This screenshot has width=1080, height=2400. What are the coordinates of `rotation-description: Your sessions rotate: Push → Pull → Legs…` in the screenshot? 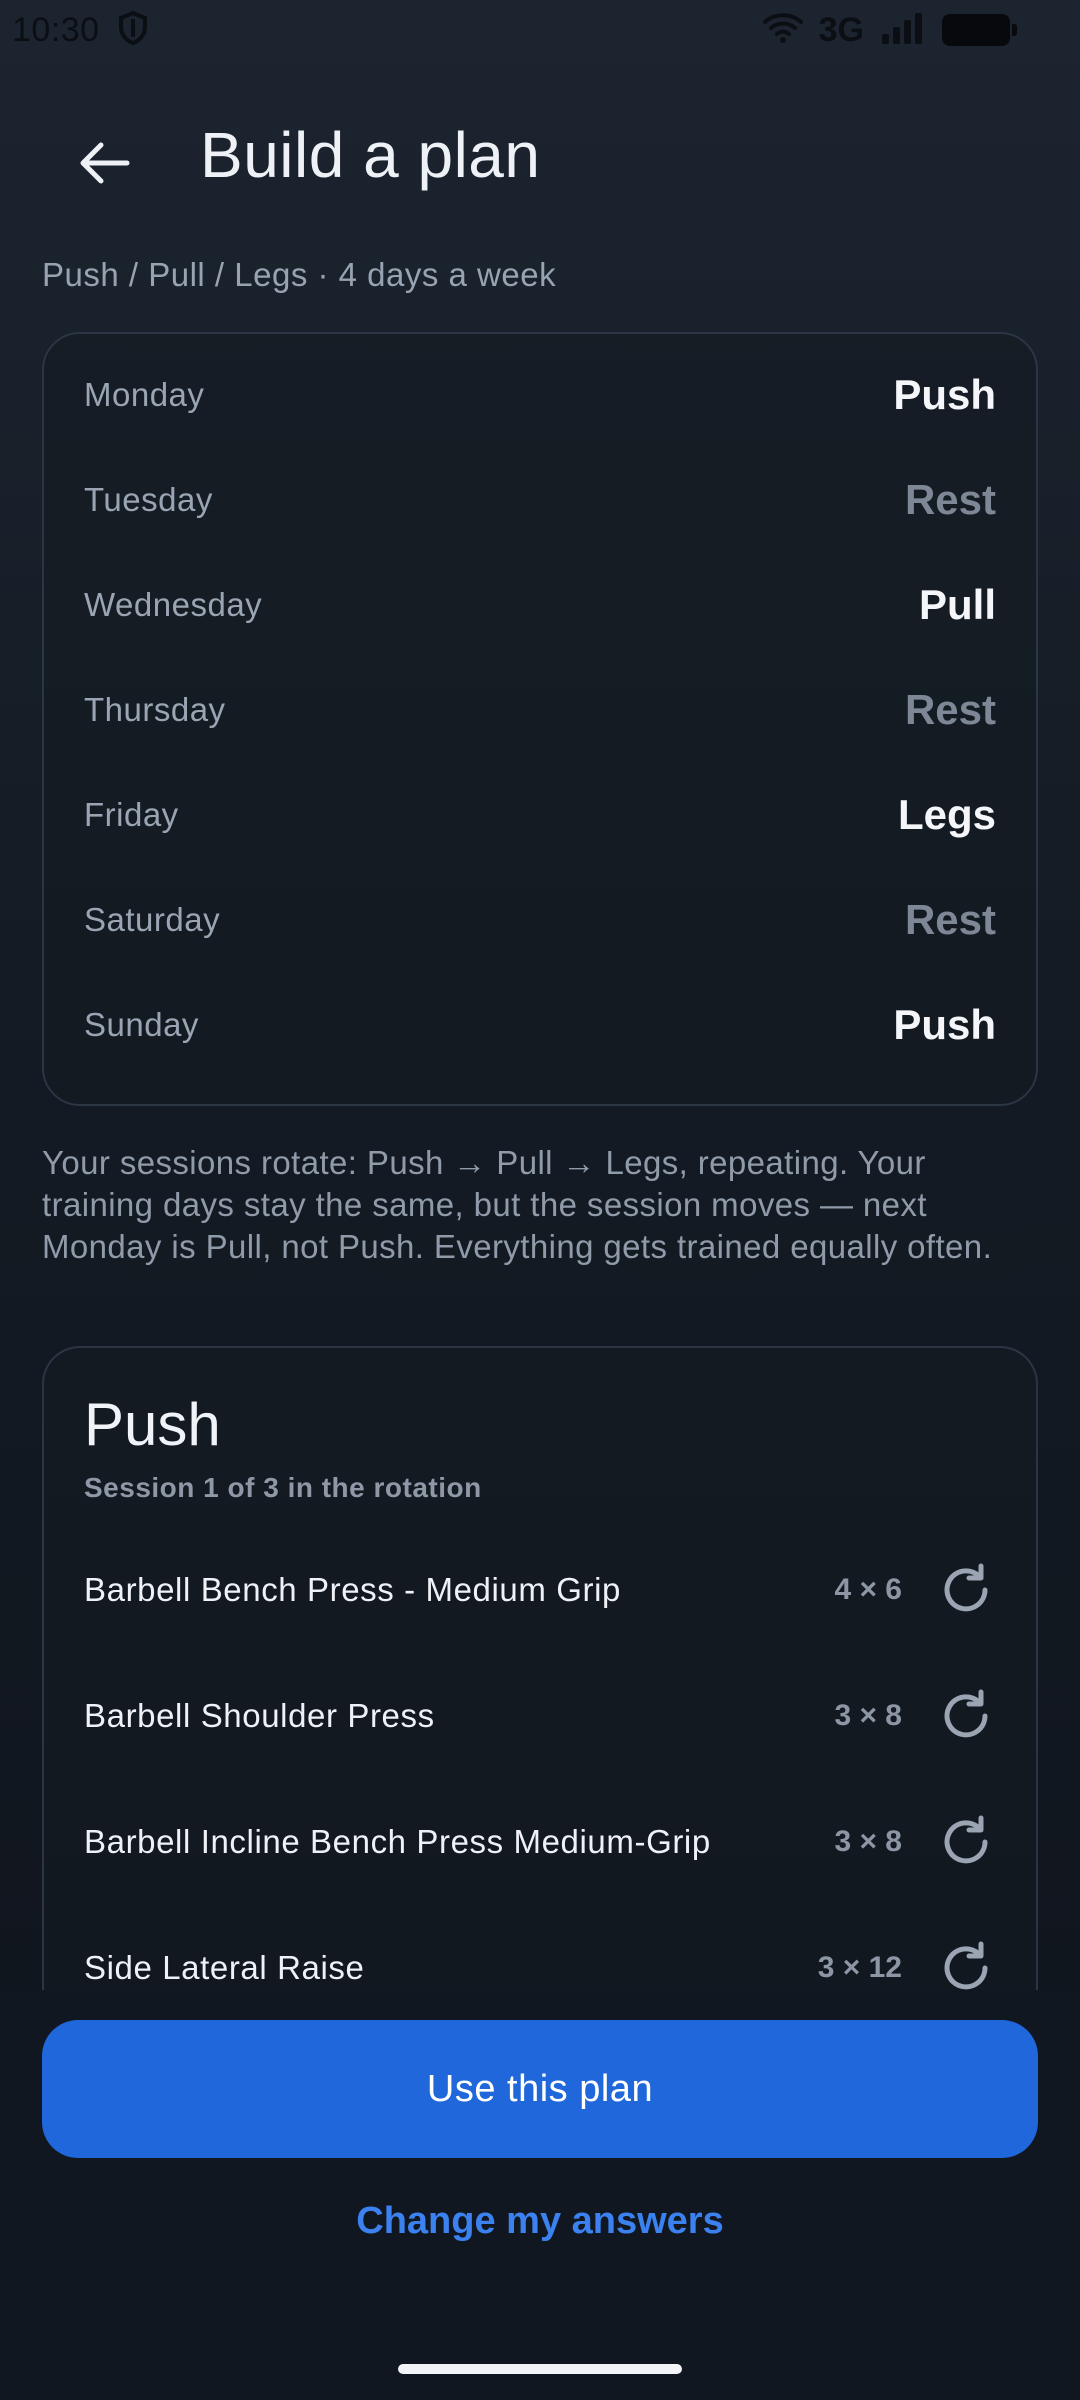 It's located at (517, 1204).